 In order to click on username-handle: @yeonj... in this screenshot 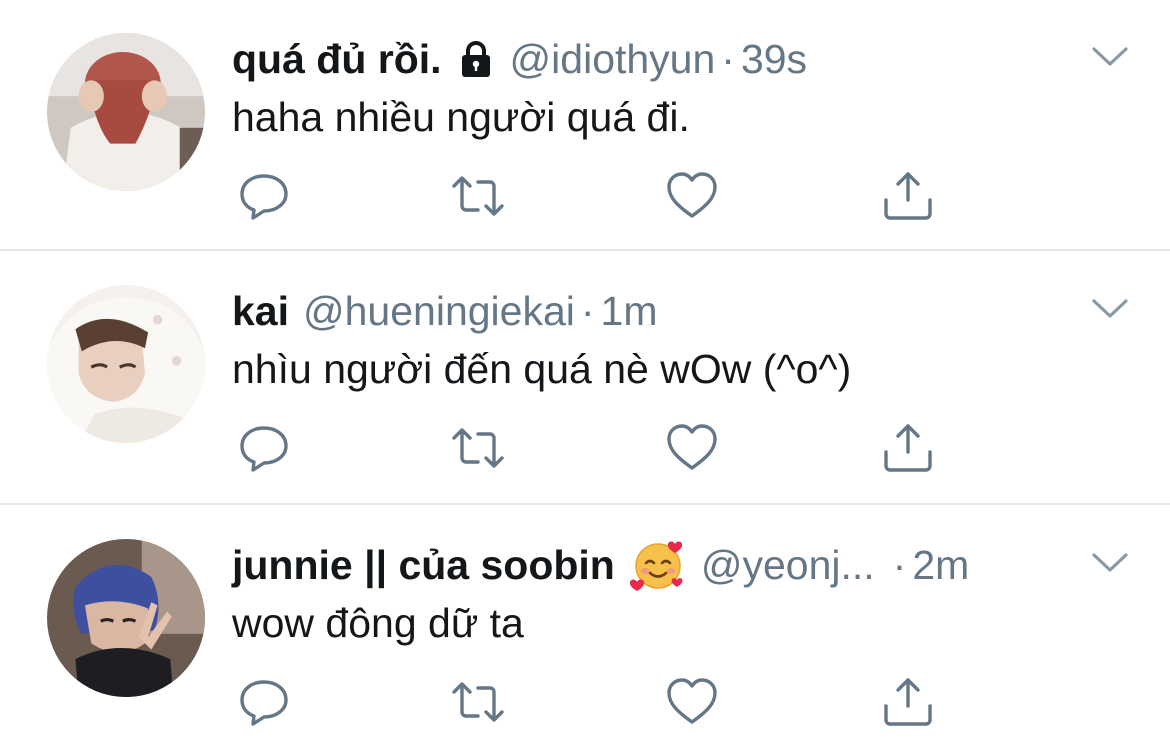, I will do `click(788, 565)`.